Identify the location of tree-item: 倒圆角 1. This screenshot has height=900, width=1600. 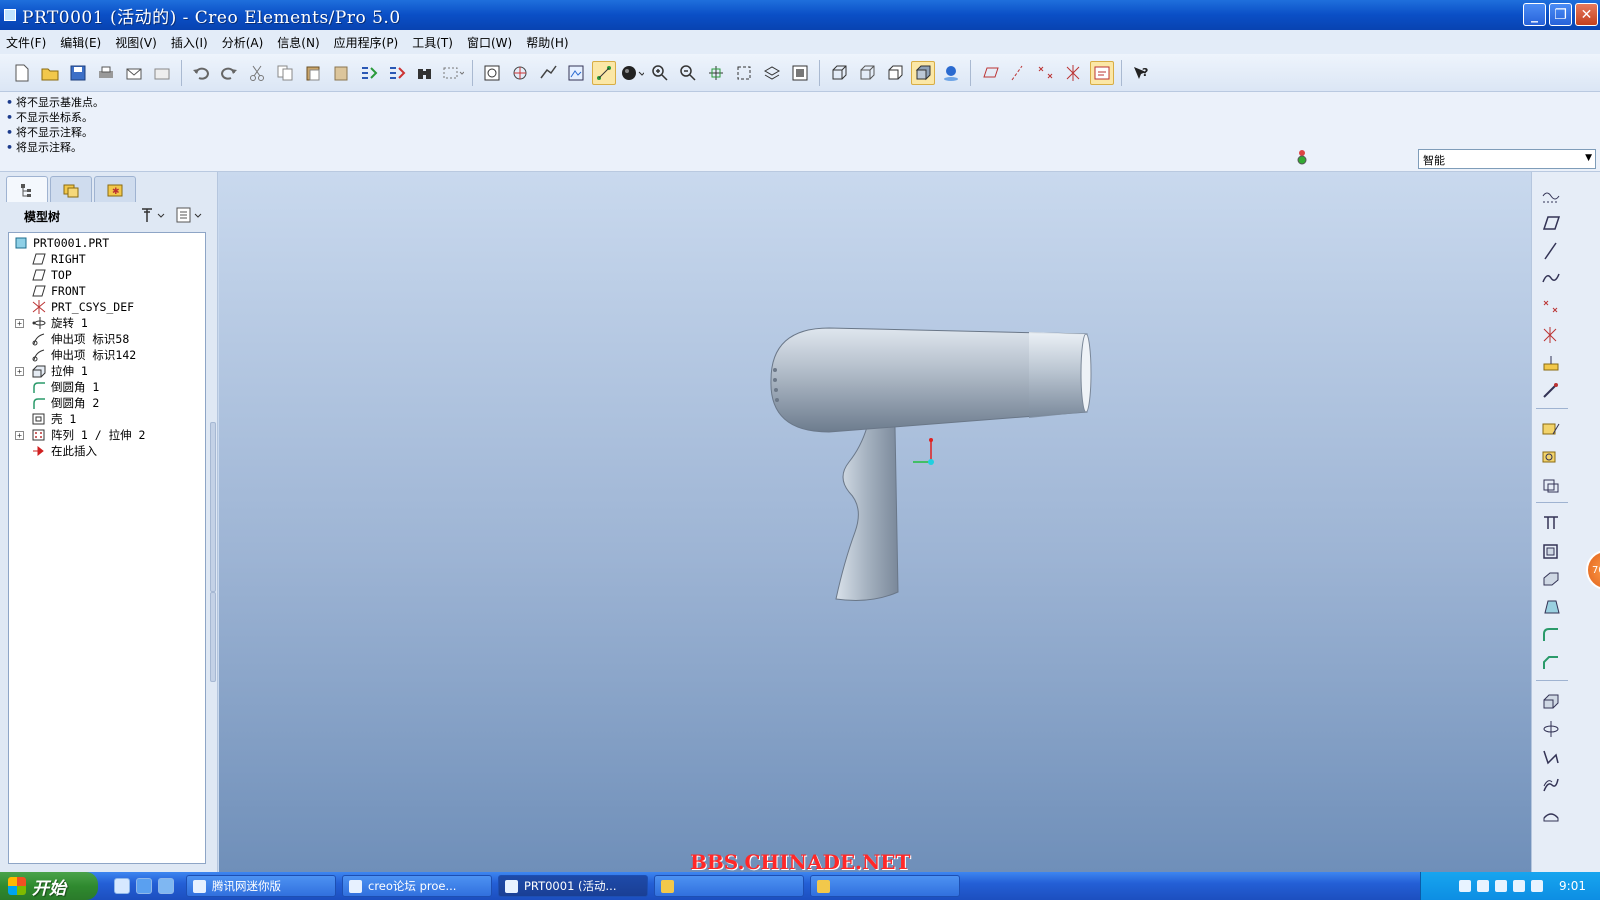
(107, 387).